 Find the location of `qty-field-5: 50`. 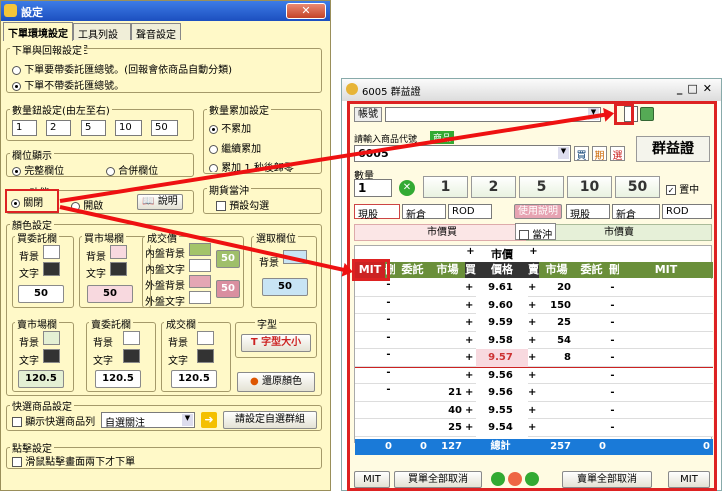

qty-field-5: 50 is located at coordinates (164, 128).